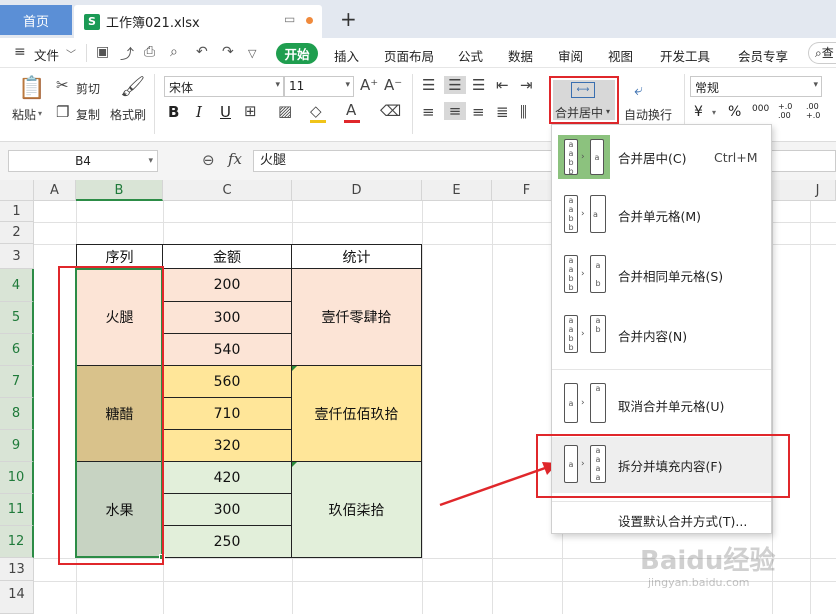 This screenshot has width=836, height=614. I want to click on menu-tab-page-layout: 页面布局, so click(409, 55).